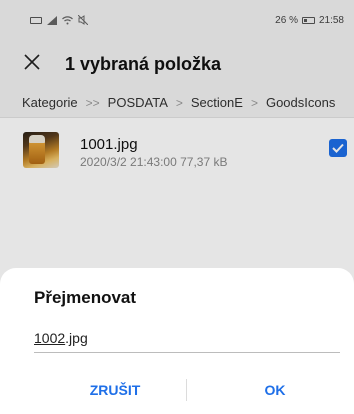  I want to click on button-divider, so click(186, 390).